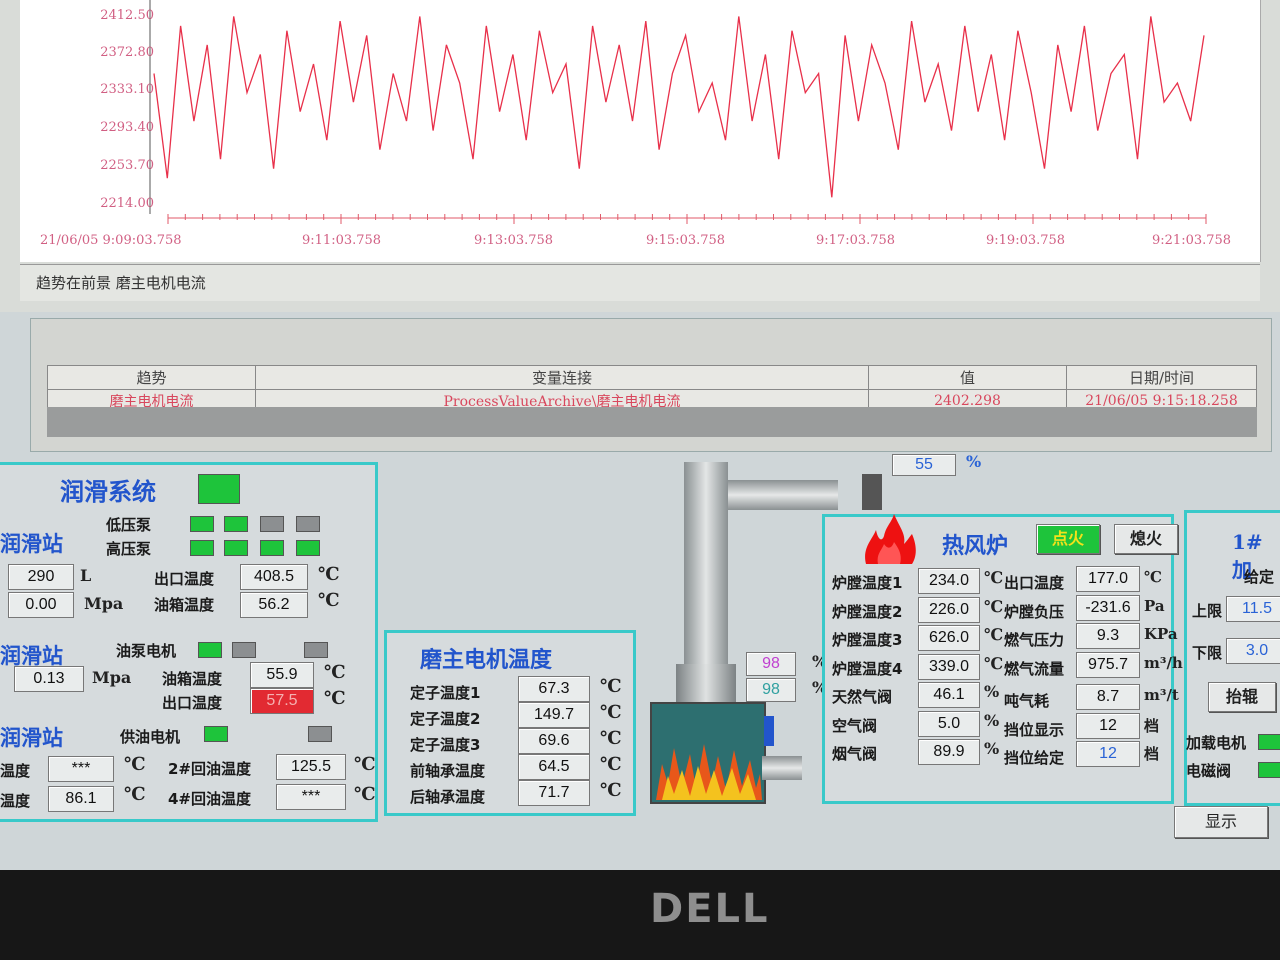 This screenshot has width=1280, height=960. I want to click on supply-motor-2-status, so click(320, 734).